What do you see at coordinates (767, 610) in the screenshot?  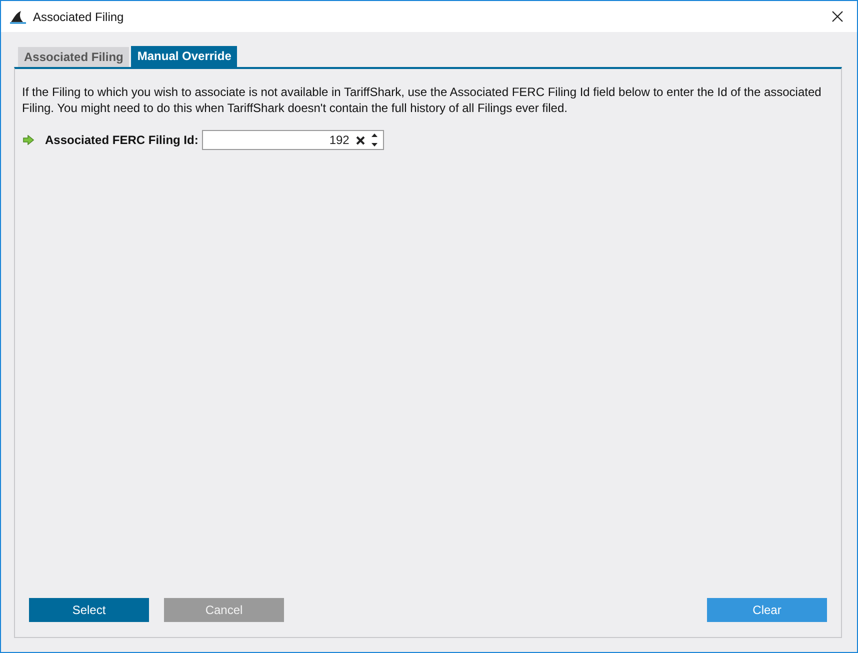 I see `clear-button: Clear` at bounding box center [767, 610].